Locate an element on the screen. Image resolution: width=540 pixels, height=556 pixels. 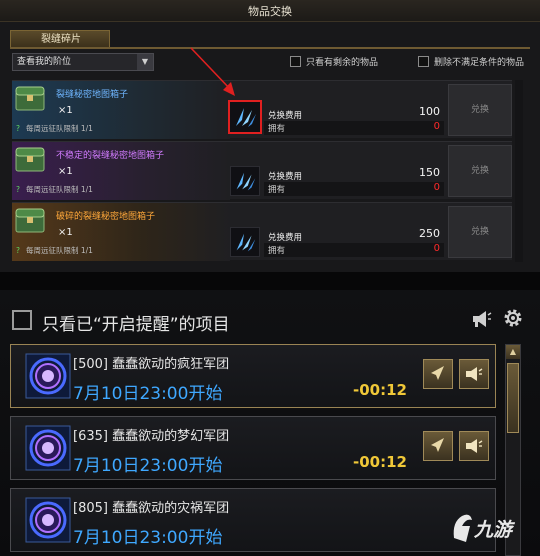
item-name: 破碎的裂缝秘密地图箱子 is located at coordinates (106, 217).